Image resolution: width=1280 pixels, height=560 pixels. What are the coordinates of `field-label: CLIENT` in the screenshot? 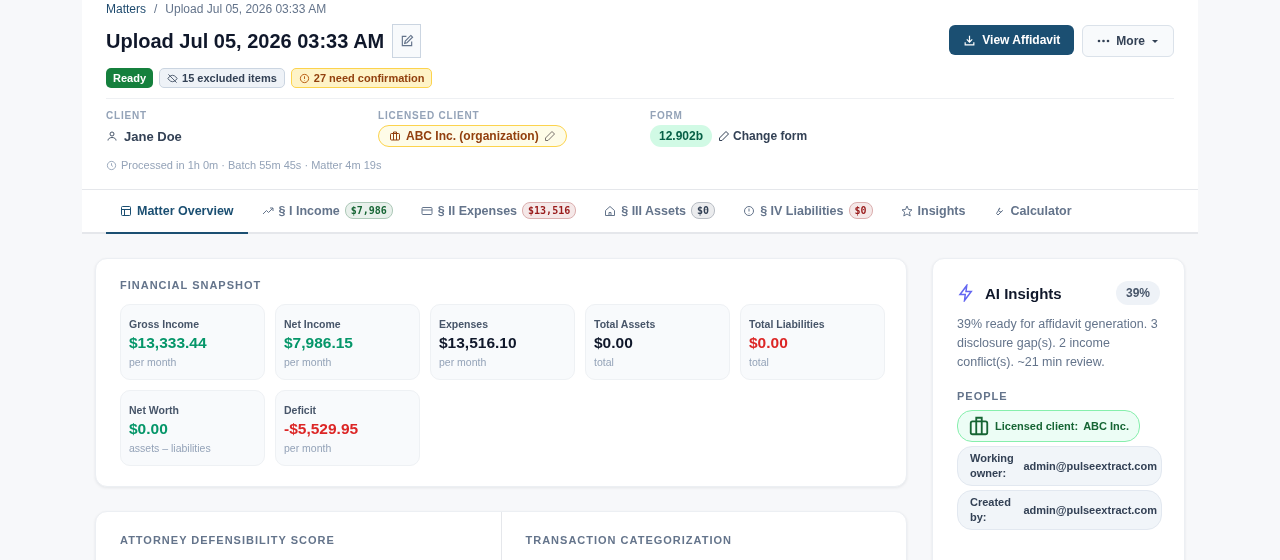 It's located at (127, 115).